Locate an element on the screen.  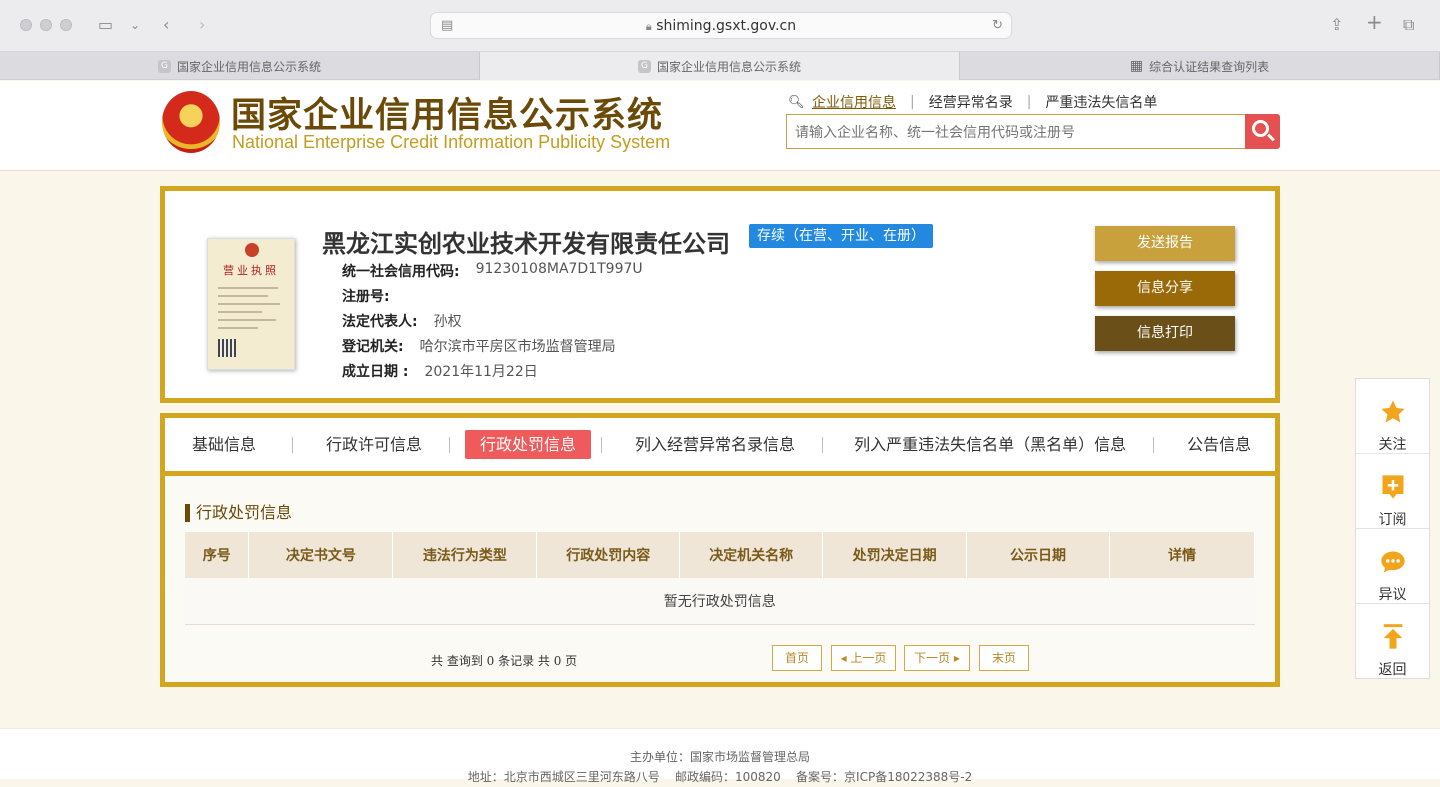
url-text: shiming.gsxt.gov.cn is located at coordinates (726, 26).